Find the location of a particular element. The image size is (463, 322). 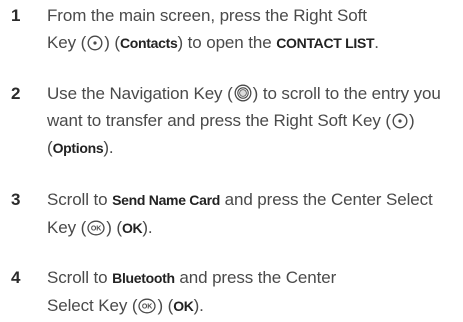

screen-name-contact-list: CONTACT LIST is located at coordinates (325, 43).